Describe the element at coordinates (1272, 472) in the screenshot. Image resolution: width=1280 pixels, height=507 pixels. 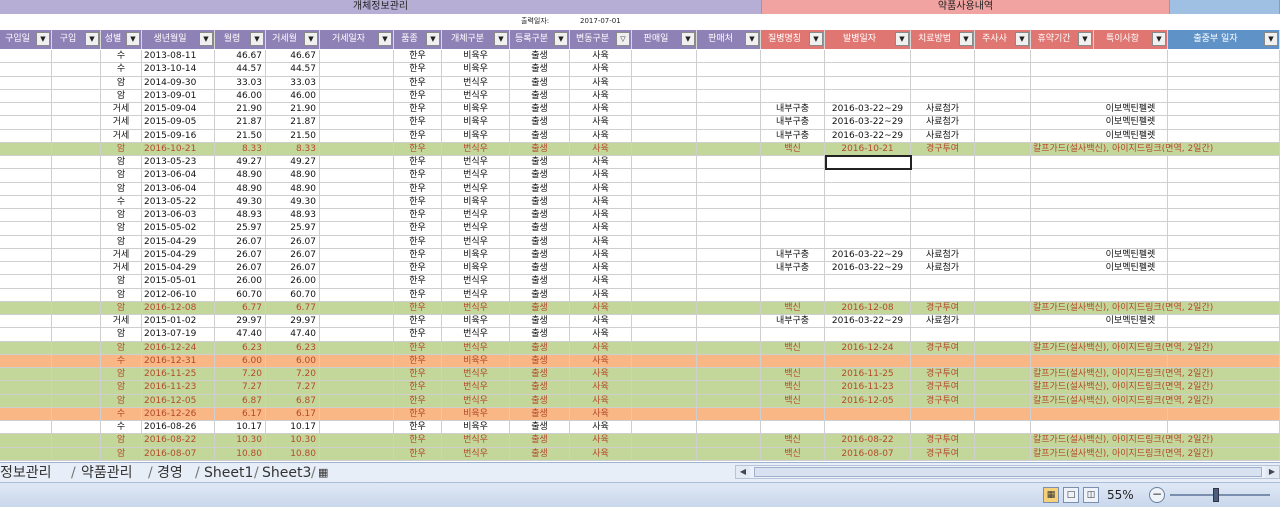
I see `scroll-right-icon: ▶` at that location.